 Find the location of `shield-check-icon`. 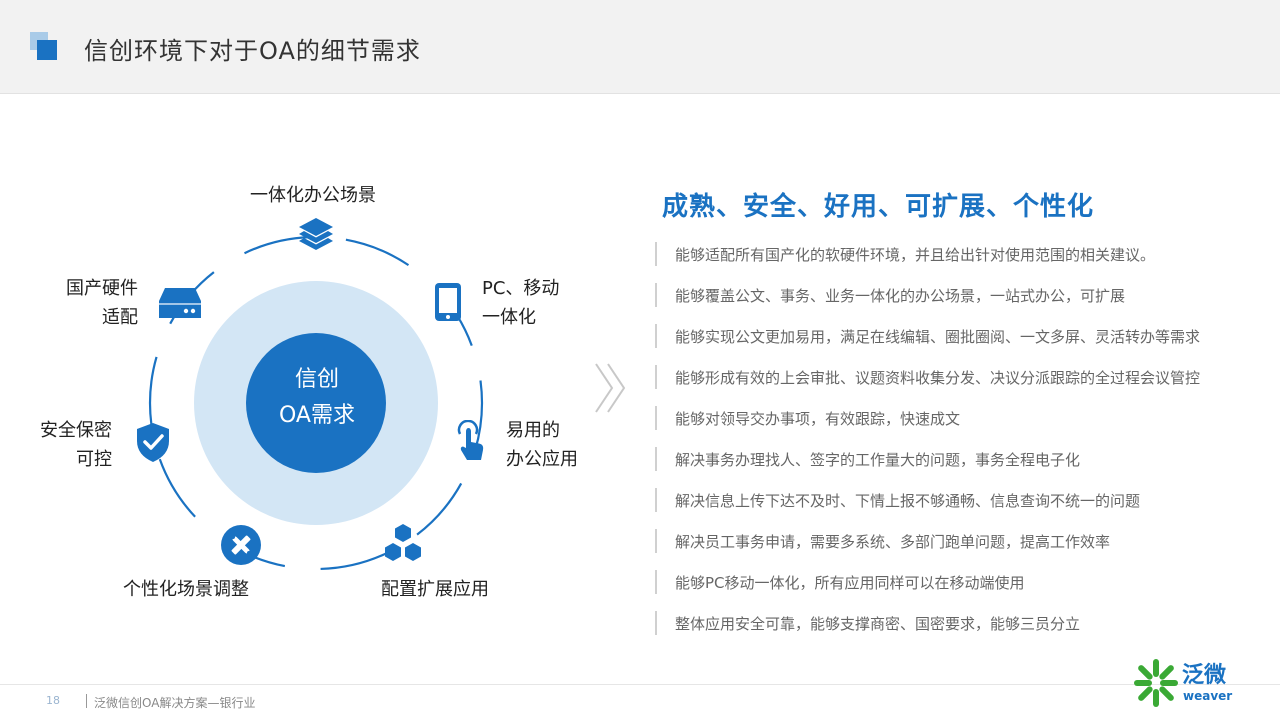

shield-check-icon is located at coordinates (153, 442).